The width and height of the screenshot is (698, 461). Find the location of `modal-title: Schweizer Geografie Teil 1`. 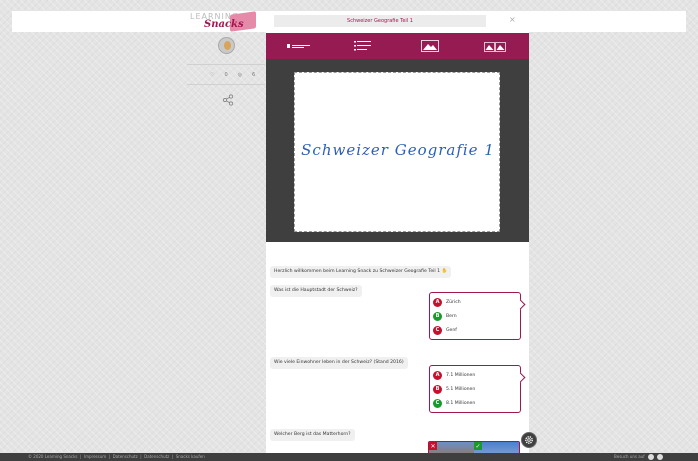

modal-title: Schweizer Geografie Teil 1 is located at coordinates (380, 21).